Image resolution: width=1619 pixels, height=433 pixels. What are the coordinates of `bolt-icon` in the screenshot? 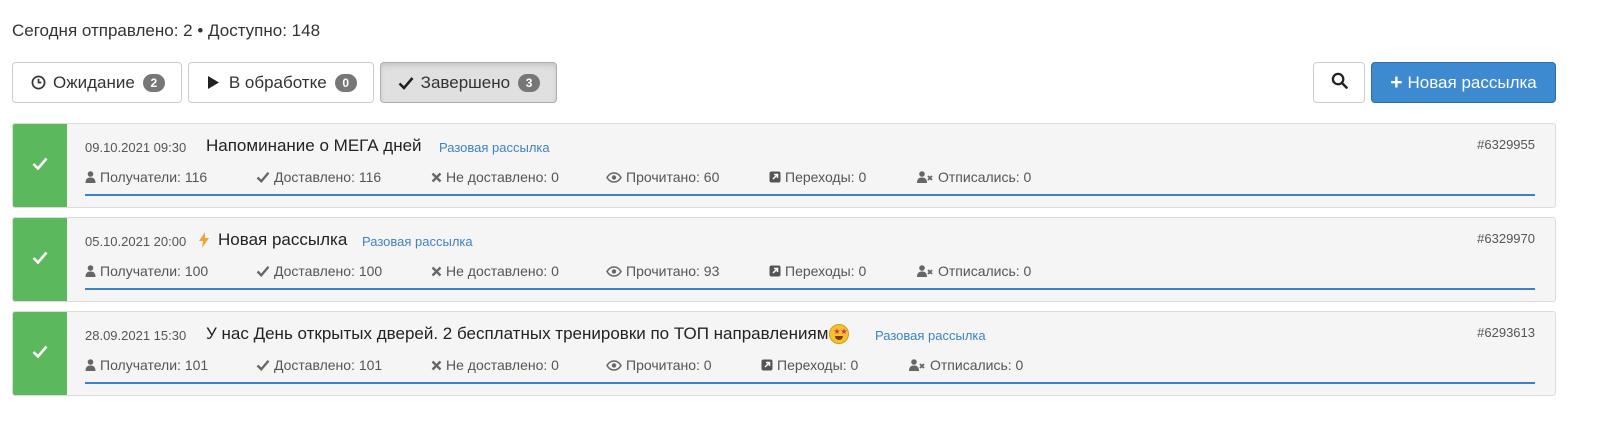 It's located at (204, 240).